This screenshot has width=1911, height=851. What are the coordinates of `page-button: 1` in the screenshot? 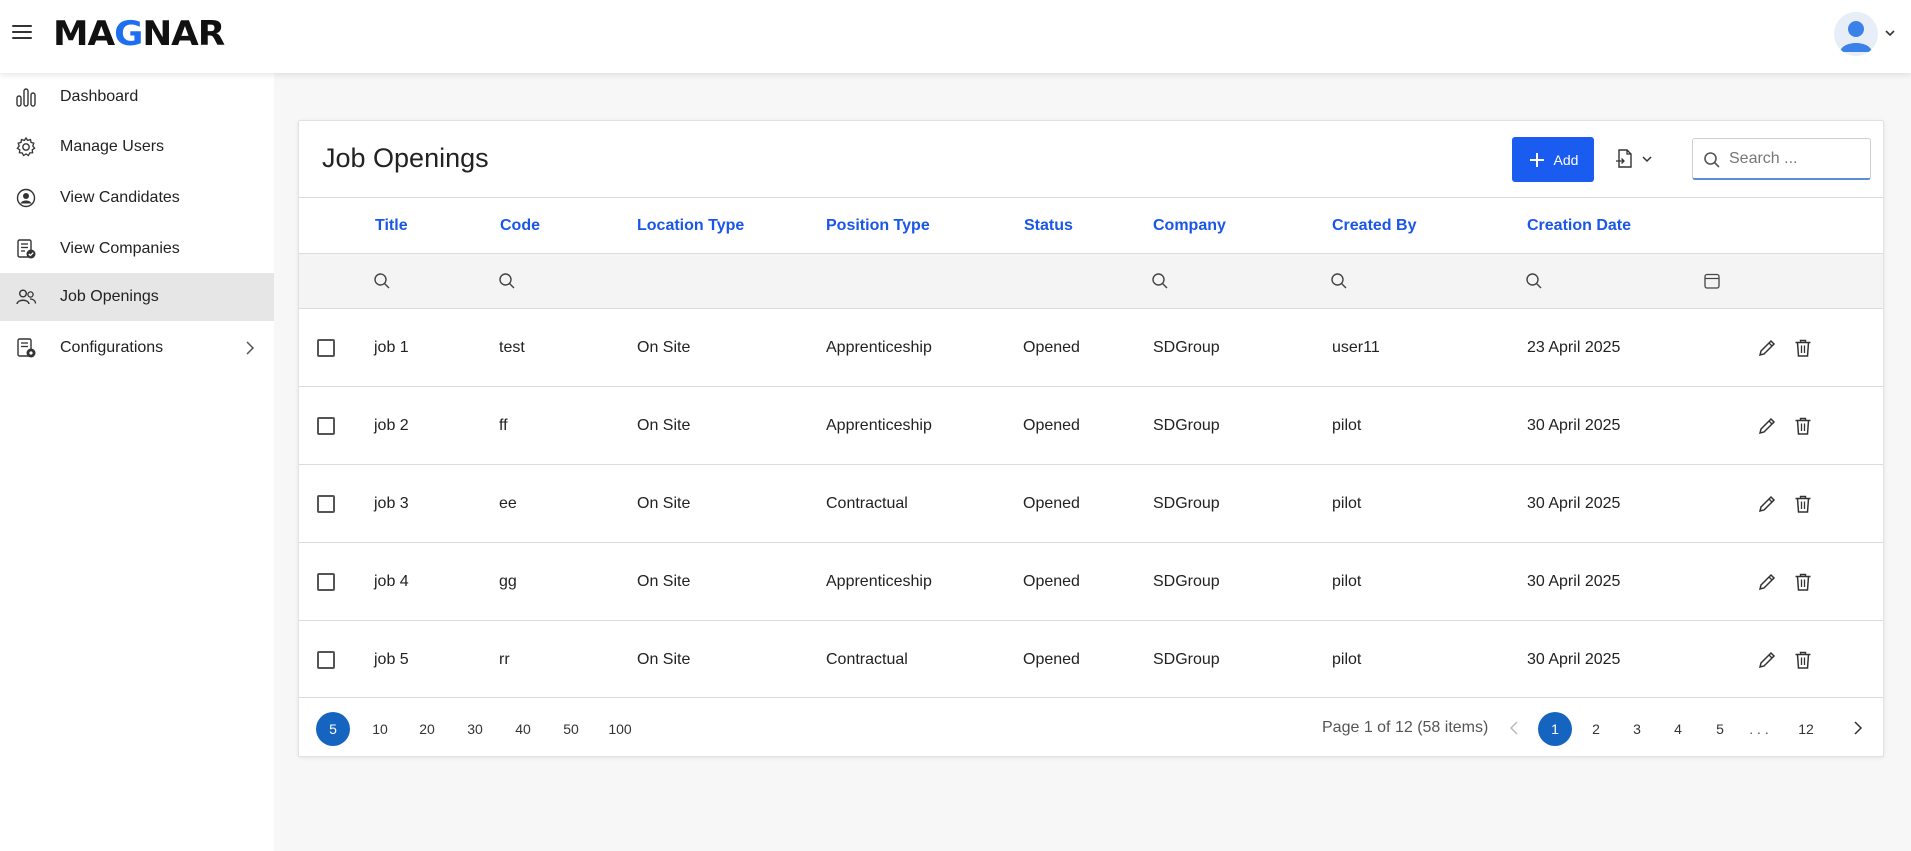 It's located at (1555, 729).